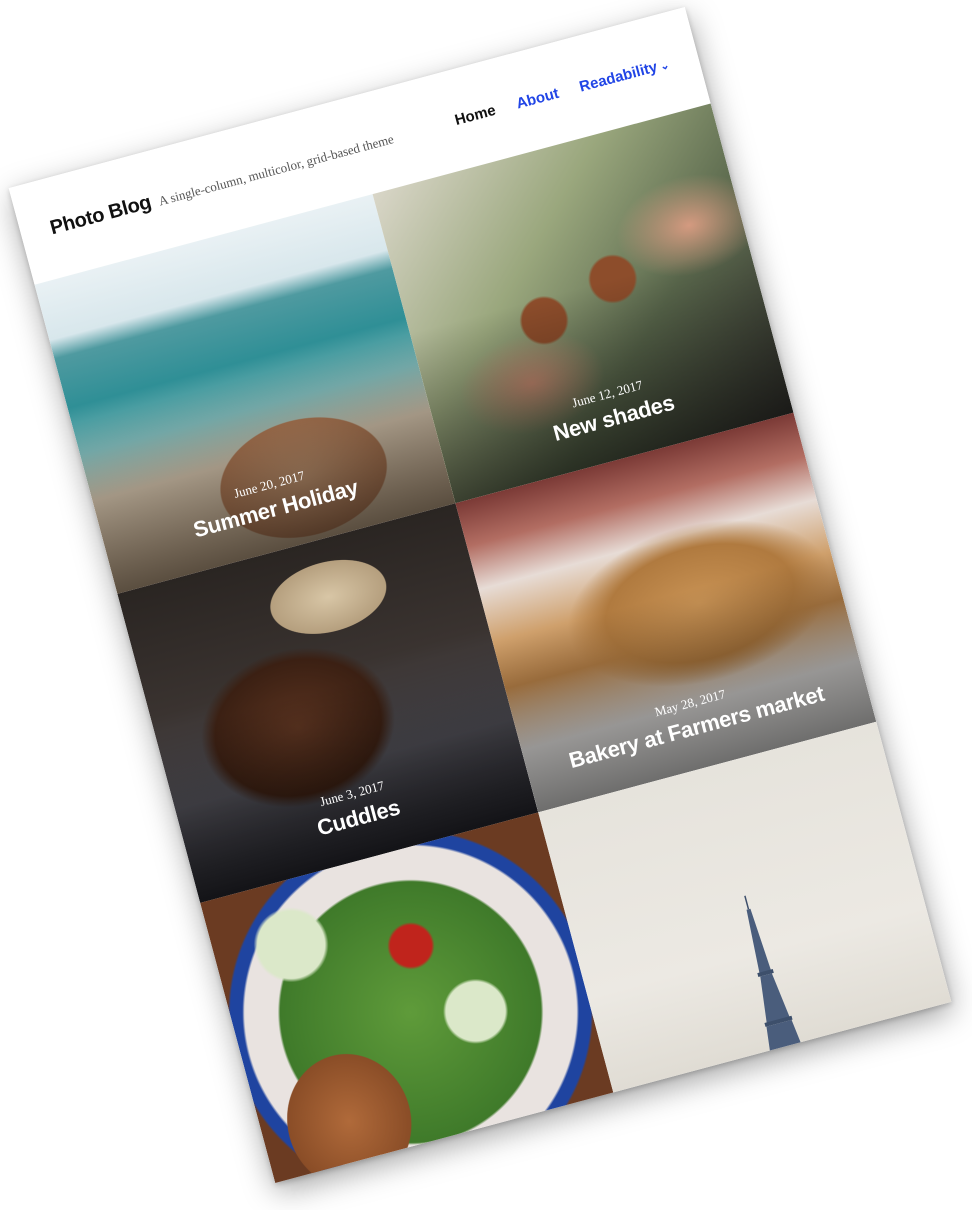 The image size is (972, 1210). What do you see at coordinates (537, 98) in the screenshot?
I see `nav-item-about: About` at bounding box center [537, 98].